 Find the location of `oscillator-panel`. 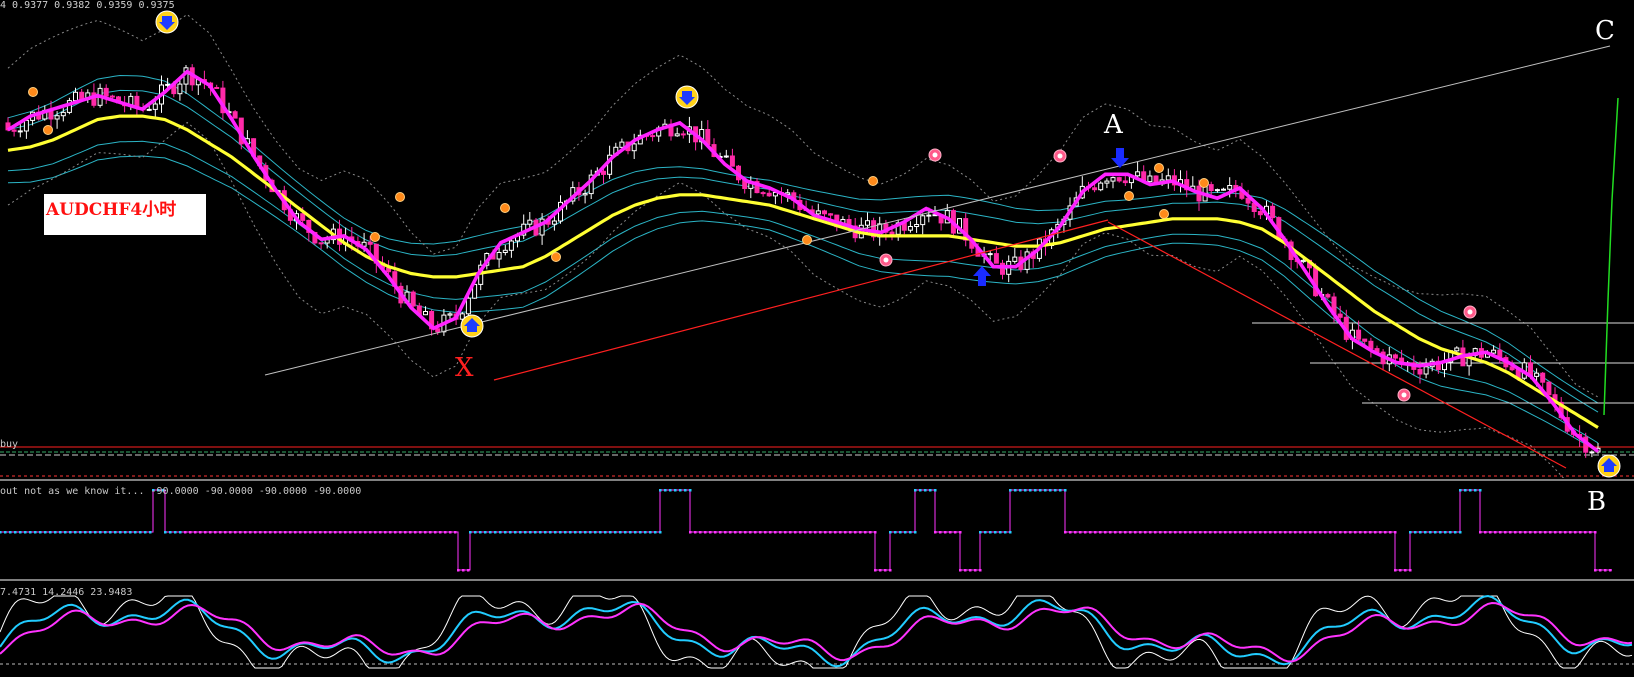

oscillator-panel is located at coordinates (817, 631).